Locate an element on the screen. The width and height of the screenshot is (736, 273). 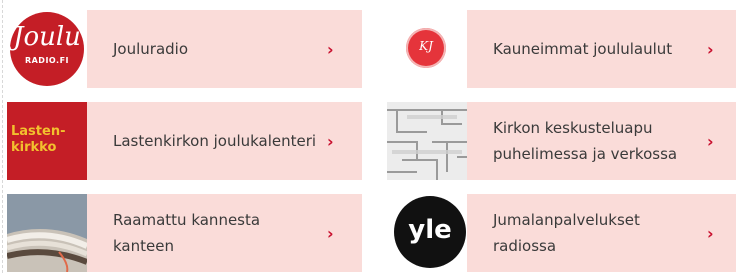
maze-image is located at coordinates (427, 141).